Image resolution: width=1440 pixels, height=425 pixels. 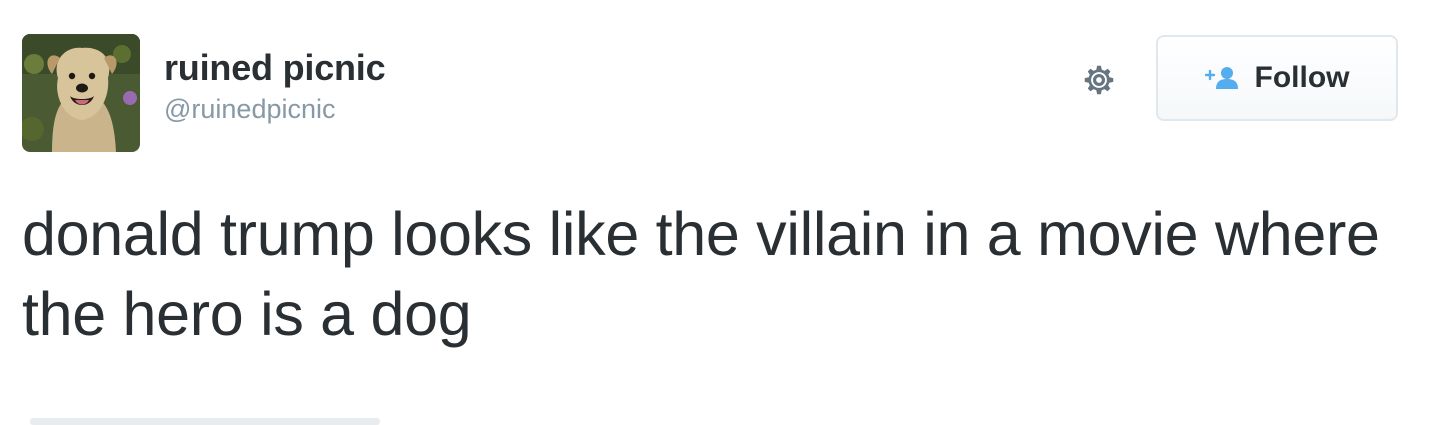 I want to click on add-user-icon-wrap, so click(x=1222, y=78).